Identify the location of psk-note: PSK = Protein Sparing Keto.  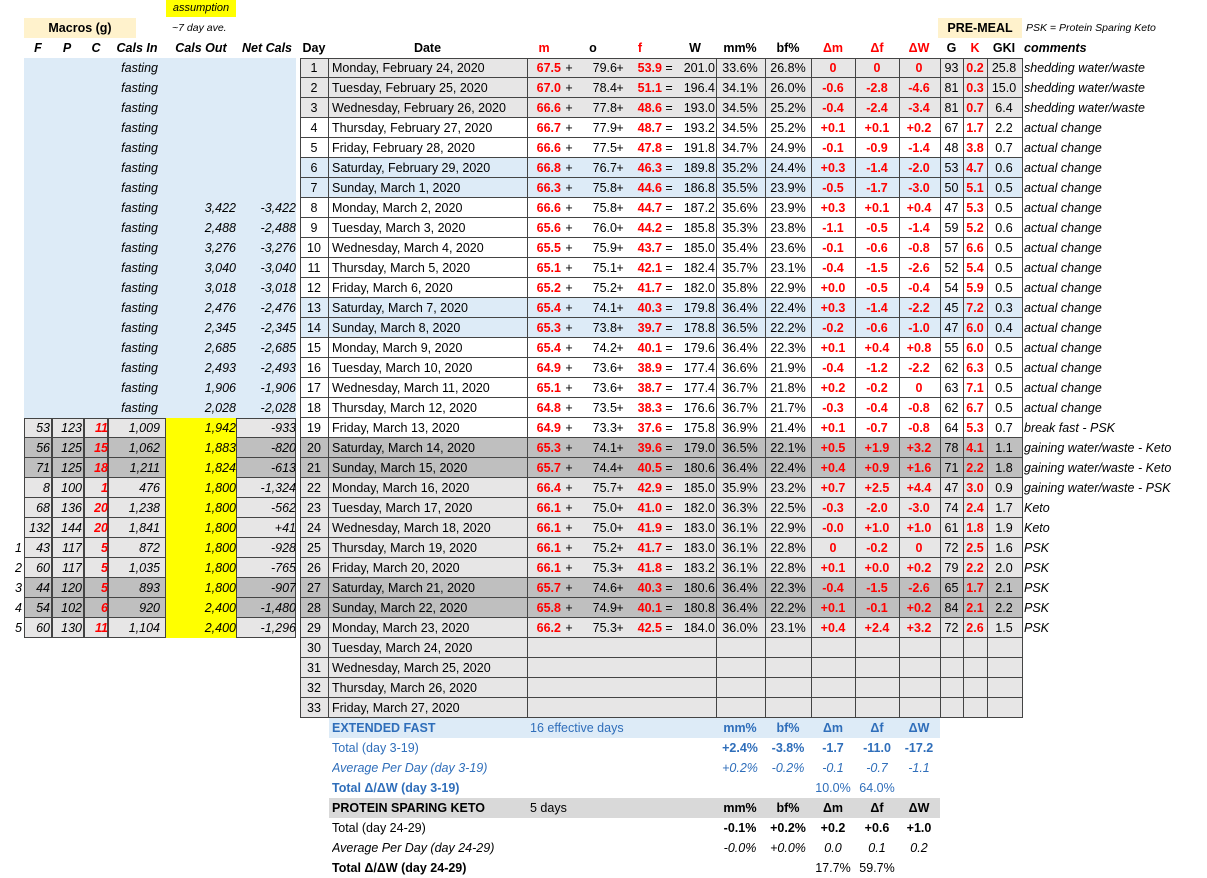
(1091, 28).